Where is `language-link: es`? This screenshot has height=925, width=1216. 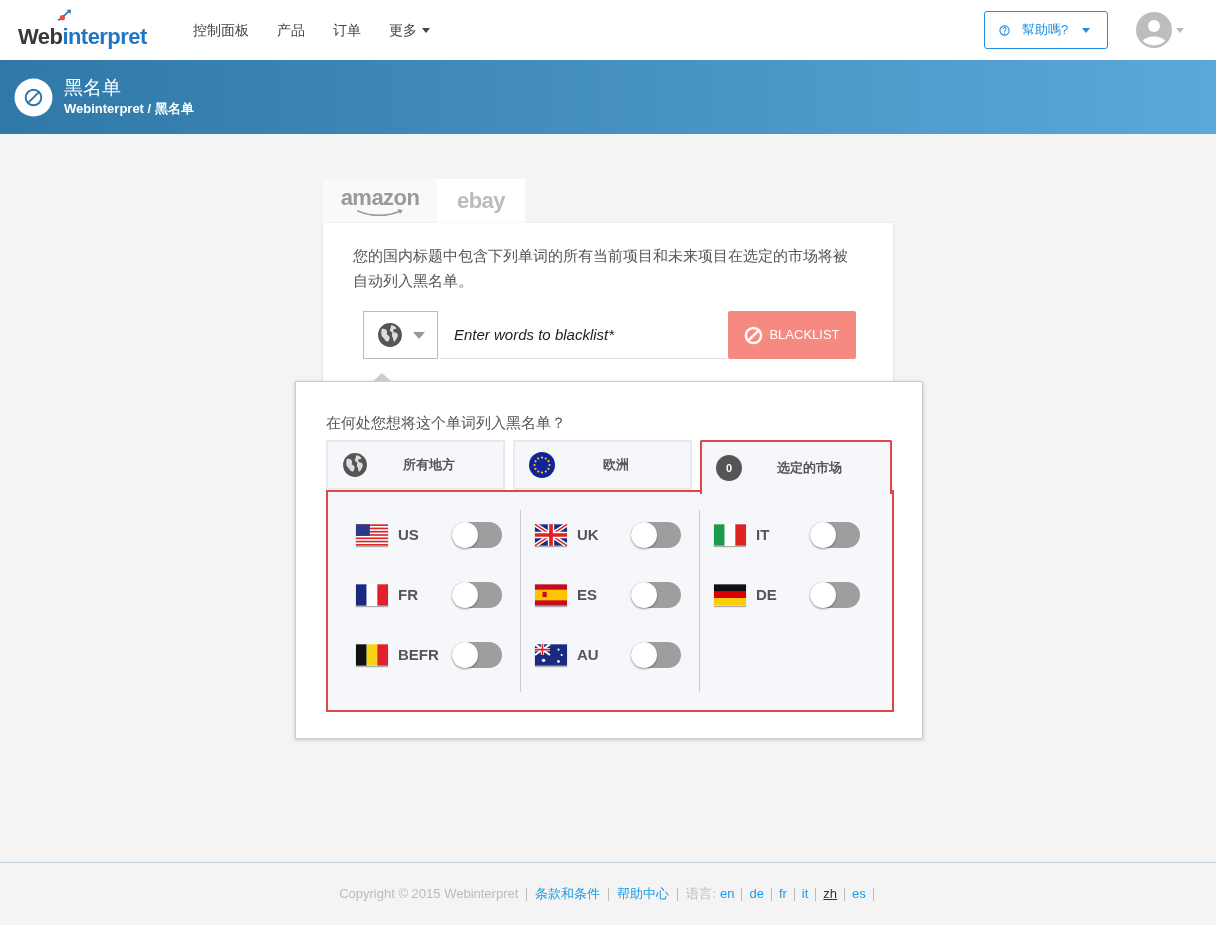
language-link: es is located at coordinates (859, 894).